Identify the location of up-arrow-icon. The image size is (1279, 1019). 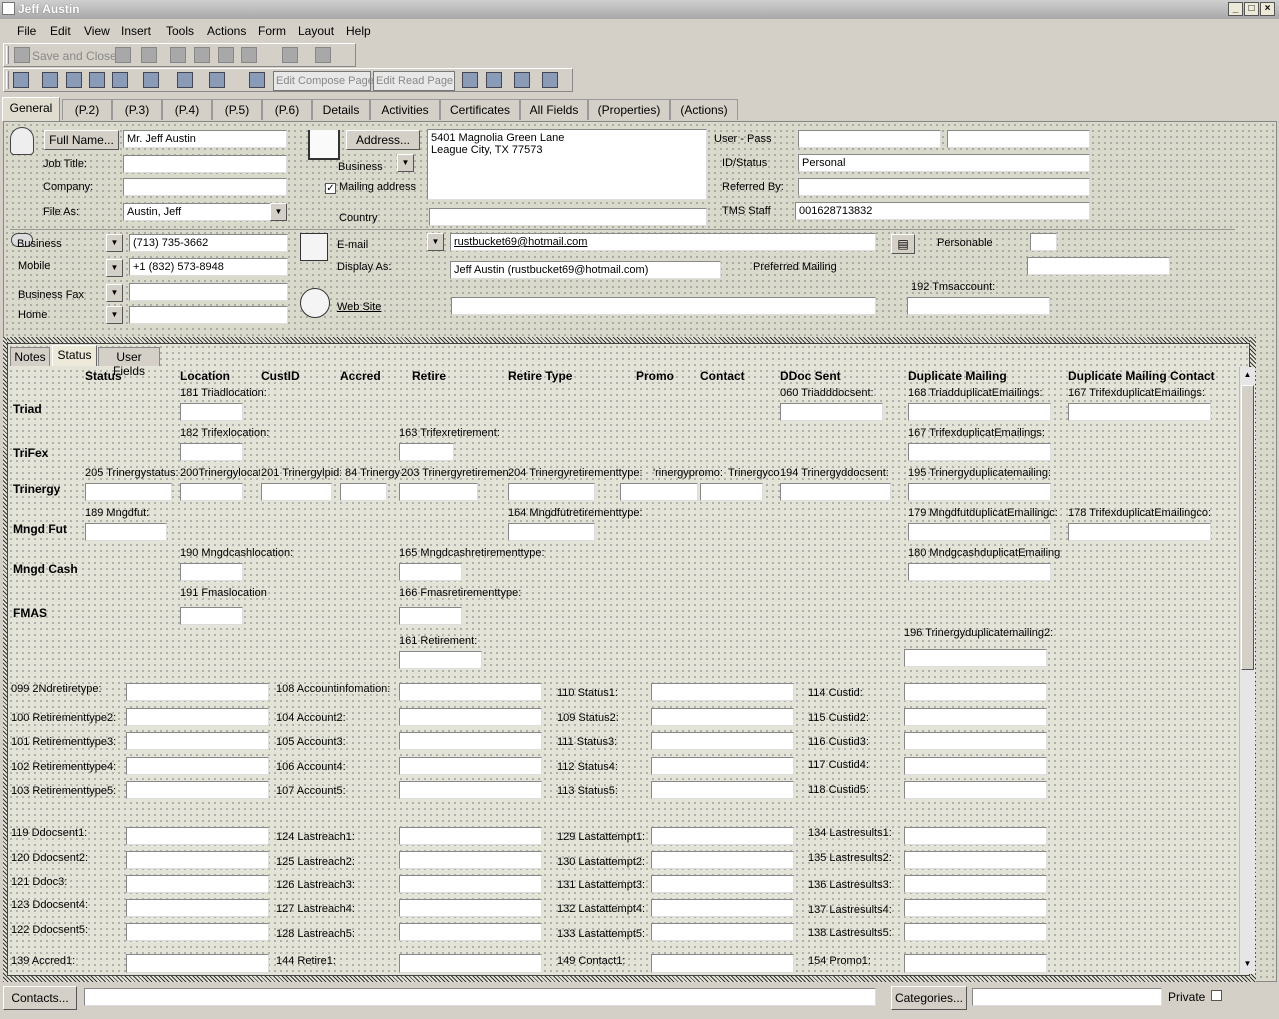
(290, 55).